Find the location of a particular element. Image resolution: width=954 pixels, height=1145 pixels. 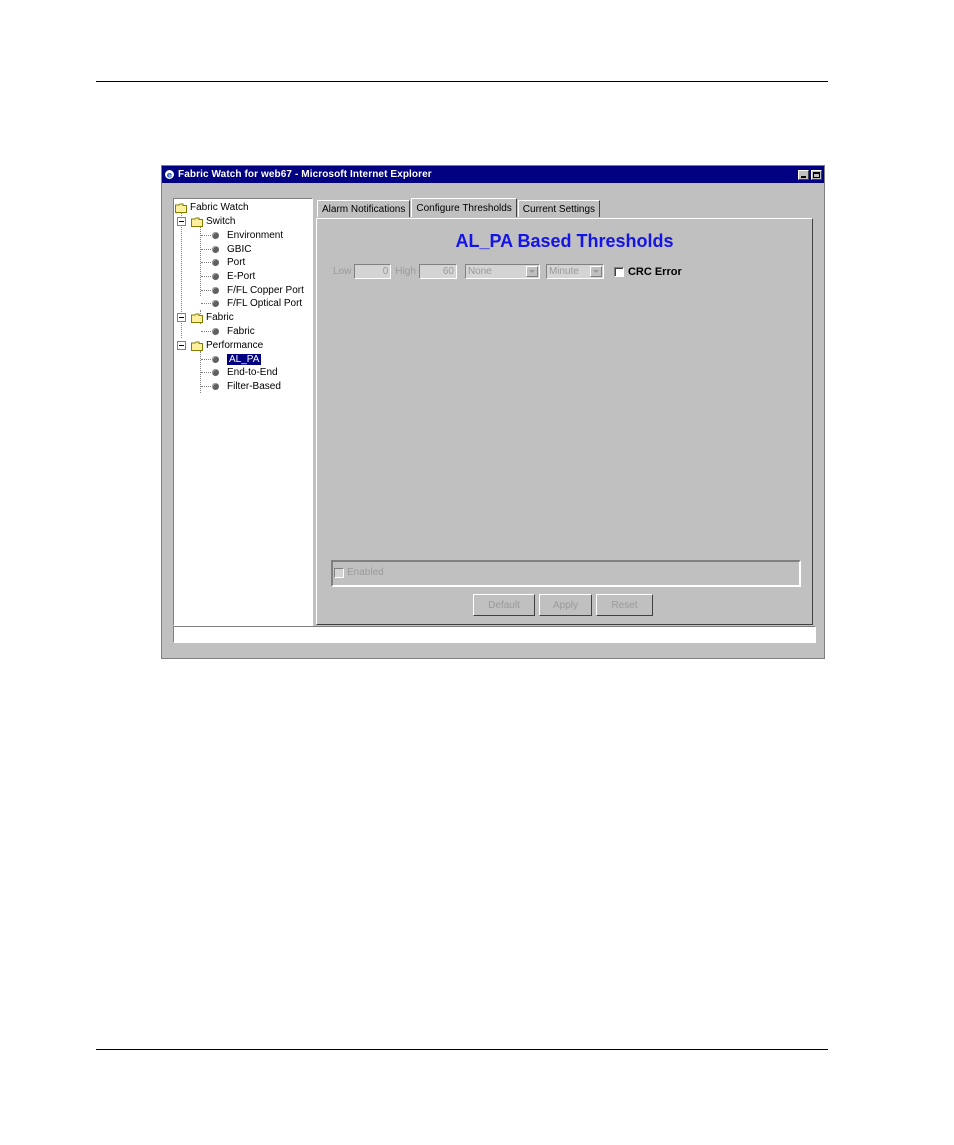

minimize-icon is located at coordinates (803, 174).